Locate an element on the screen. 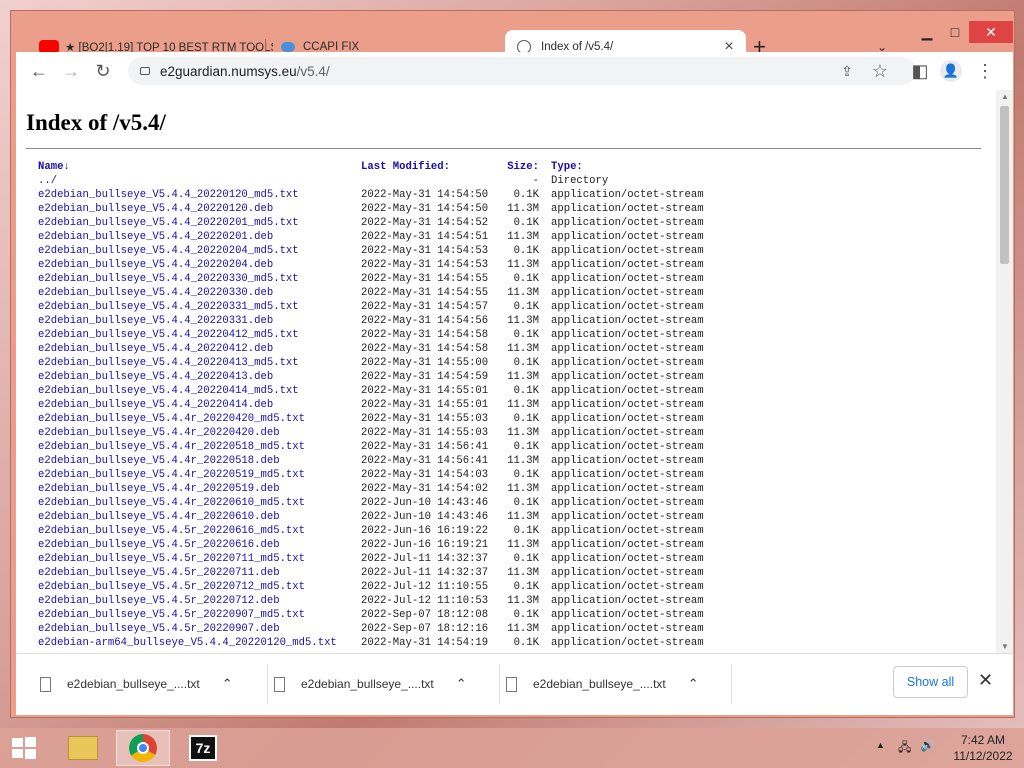 The width and height of the screenshot is (1024, 768). file-link: e2debian_bullseye_V5.4.5r_20220616.deb is located at coordinates (199, 545).